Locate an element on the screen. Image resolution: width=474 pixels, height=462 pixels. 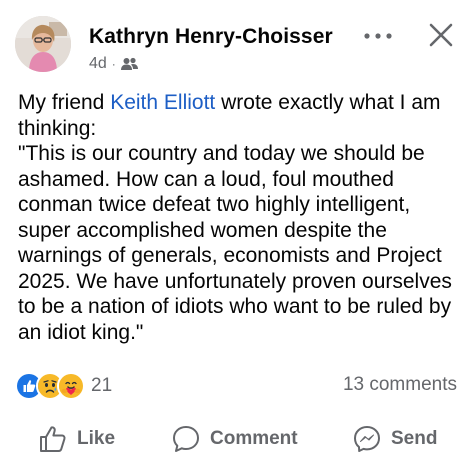
close-icon is located at coordinates (441, 35).